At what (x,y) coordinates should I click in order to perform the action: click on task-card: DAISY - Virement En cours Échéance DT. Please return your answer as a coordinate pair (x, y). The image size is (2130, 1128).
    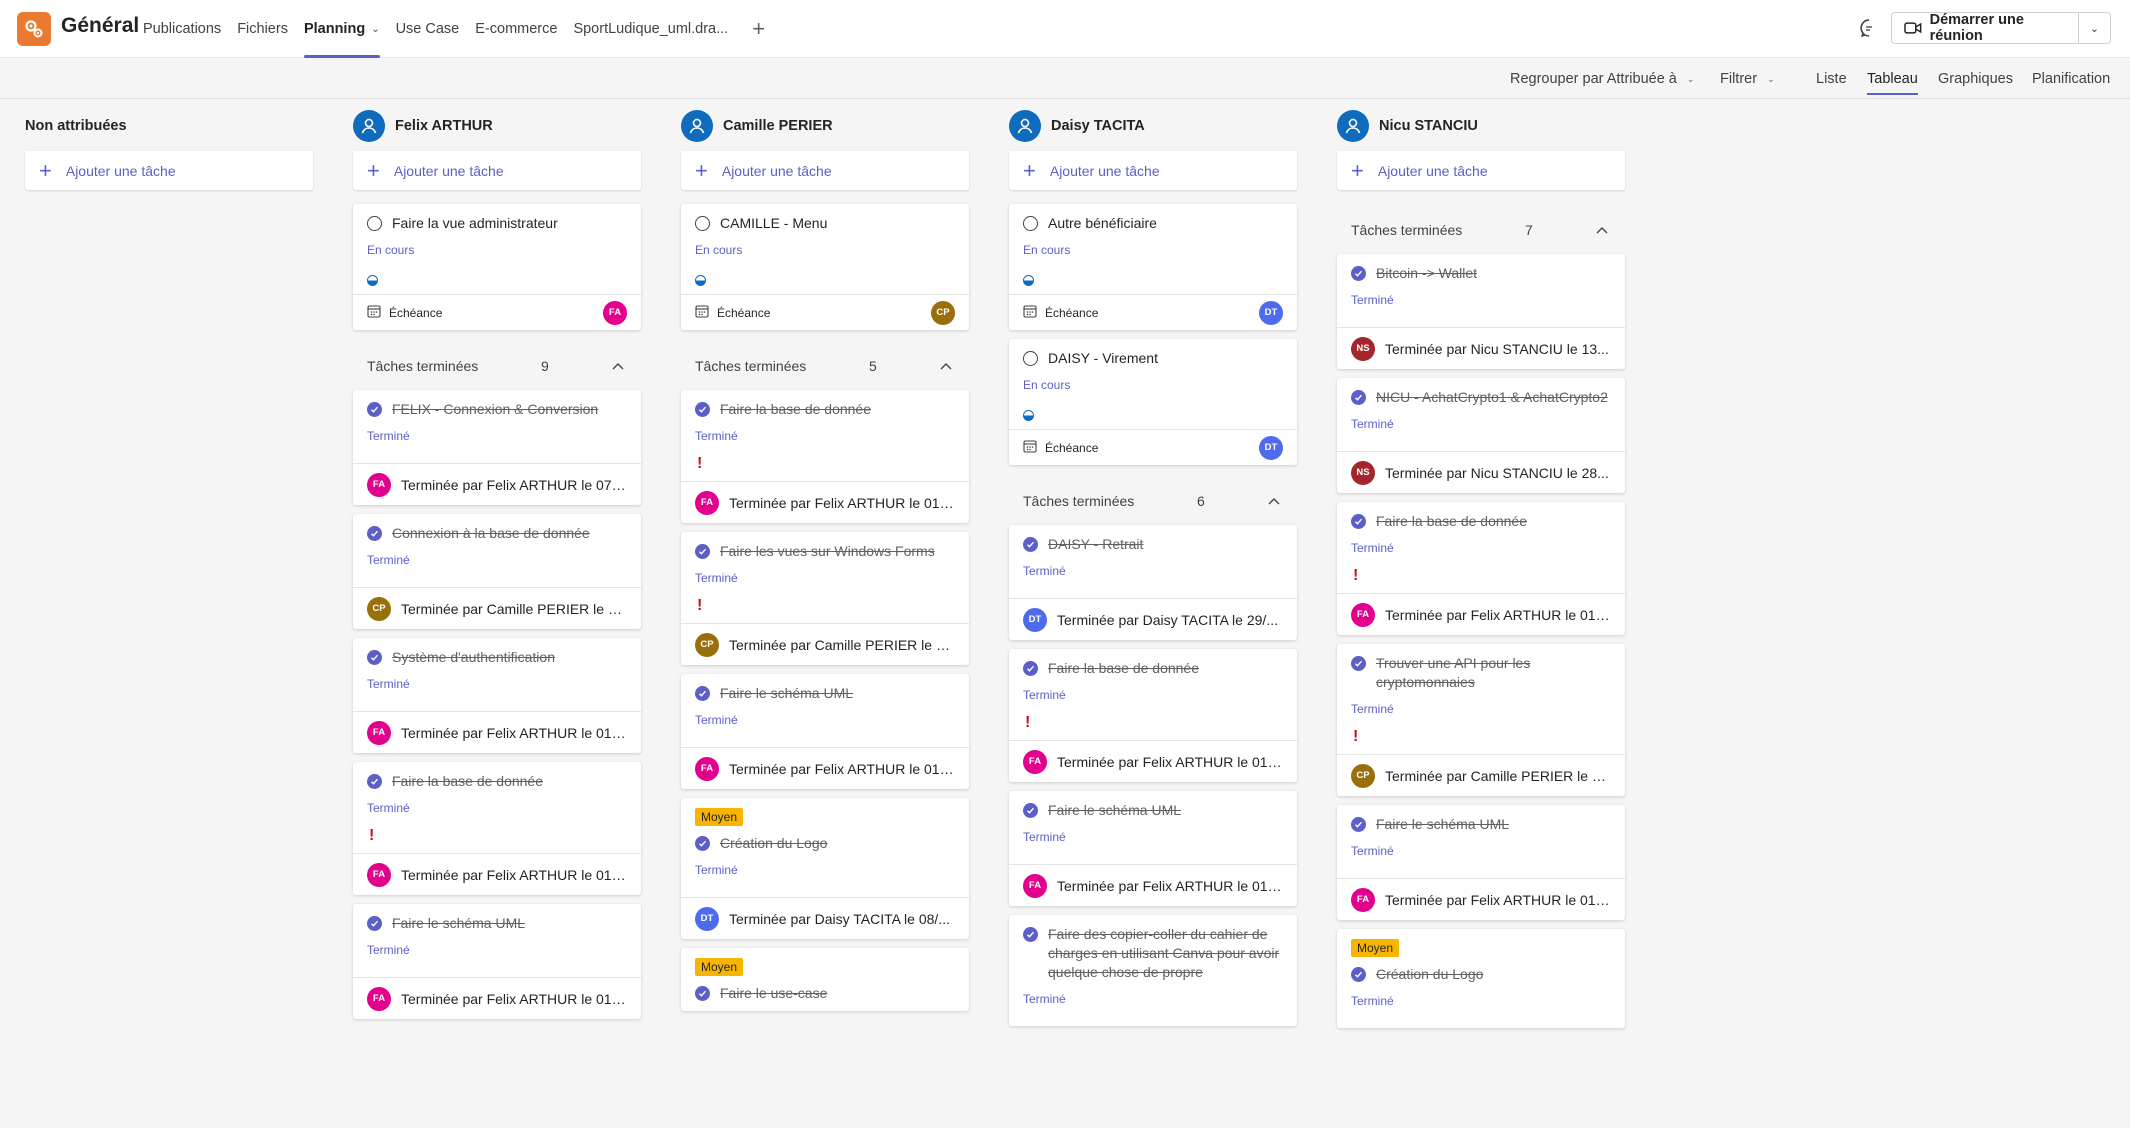
    Looking at the image, I should click on (1153, 402).